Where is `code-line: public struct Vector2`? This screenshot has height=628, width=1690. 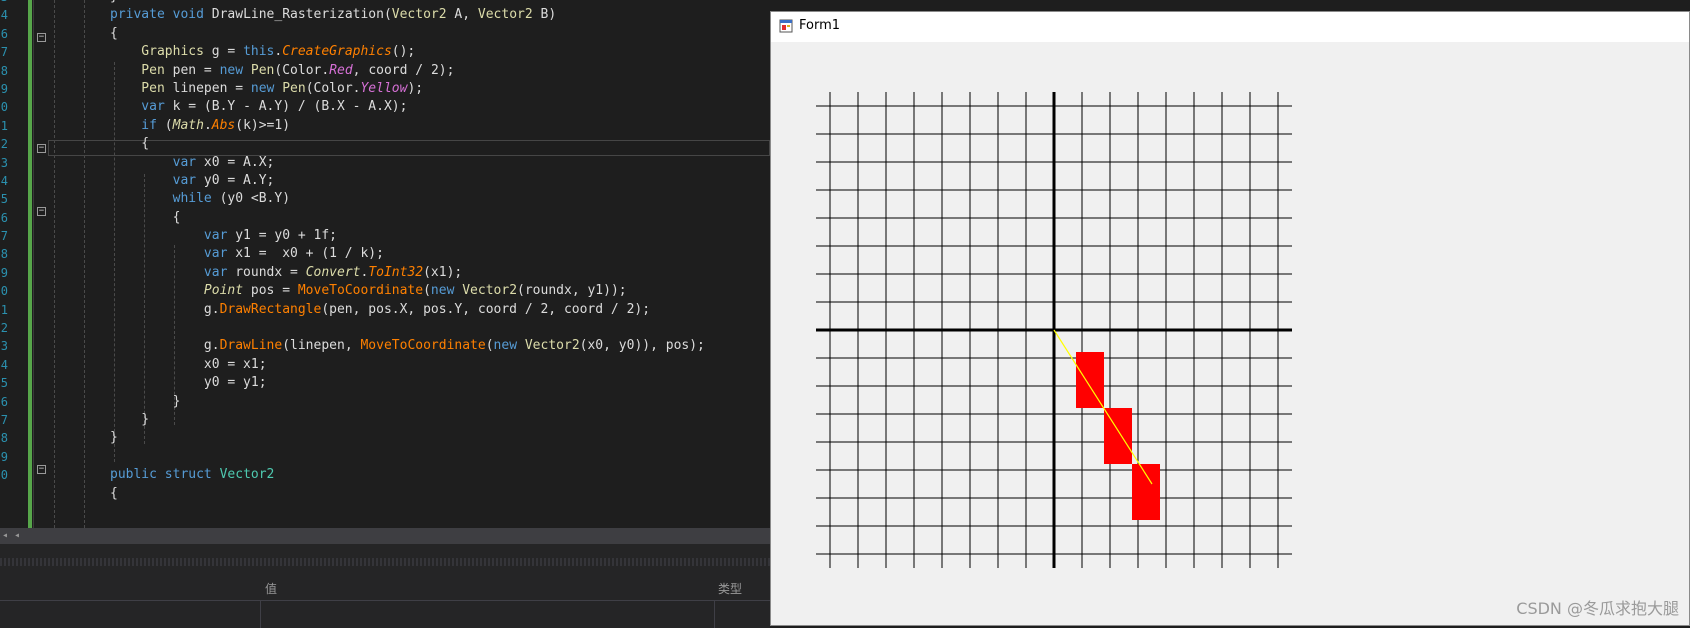 code-line: public struct Vector2 is located at coordinates (407, 475).